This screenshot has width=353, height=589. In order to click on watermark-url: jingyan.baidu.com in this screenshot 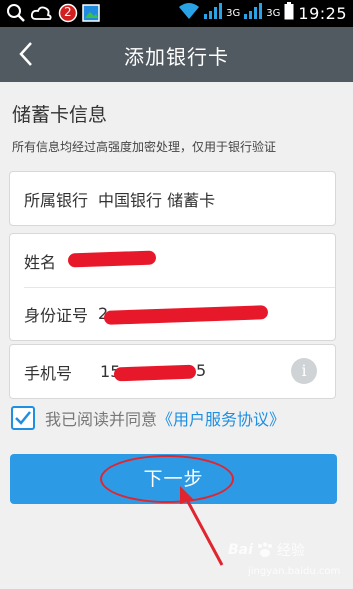, I will do `click(294, 571)`.